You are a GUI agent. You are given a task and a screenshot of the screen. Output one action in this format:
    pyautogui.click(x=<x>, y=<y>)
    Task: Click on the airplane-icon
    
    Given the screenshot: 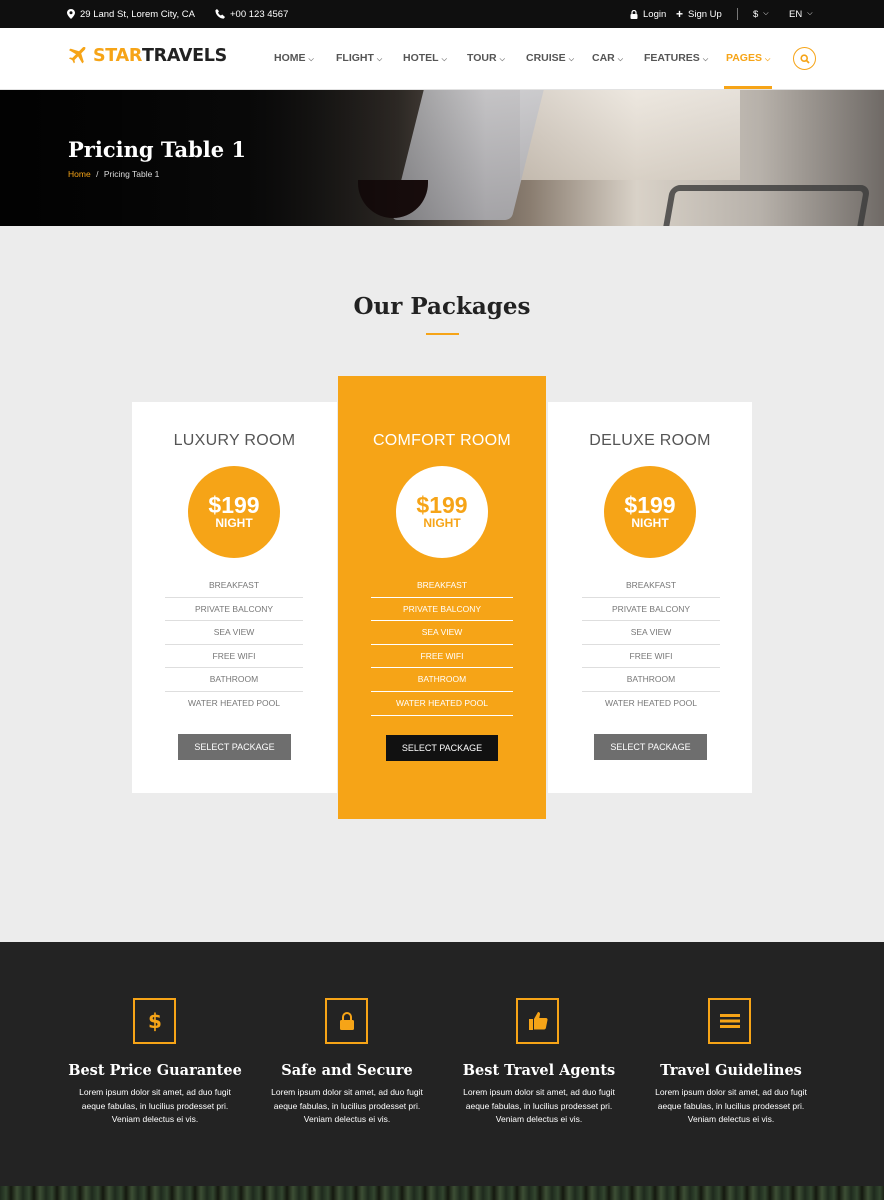 What is the action you would take?
    pyautogui.click(x=77, y=55)
    